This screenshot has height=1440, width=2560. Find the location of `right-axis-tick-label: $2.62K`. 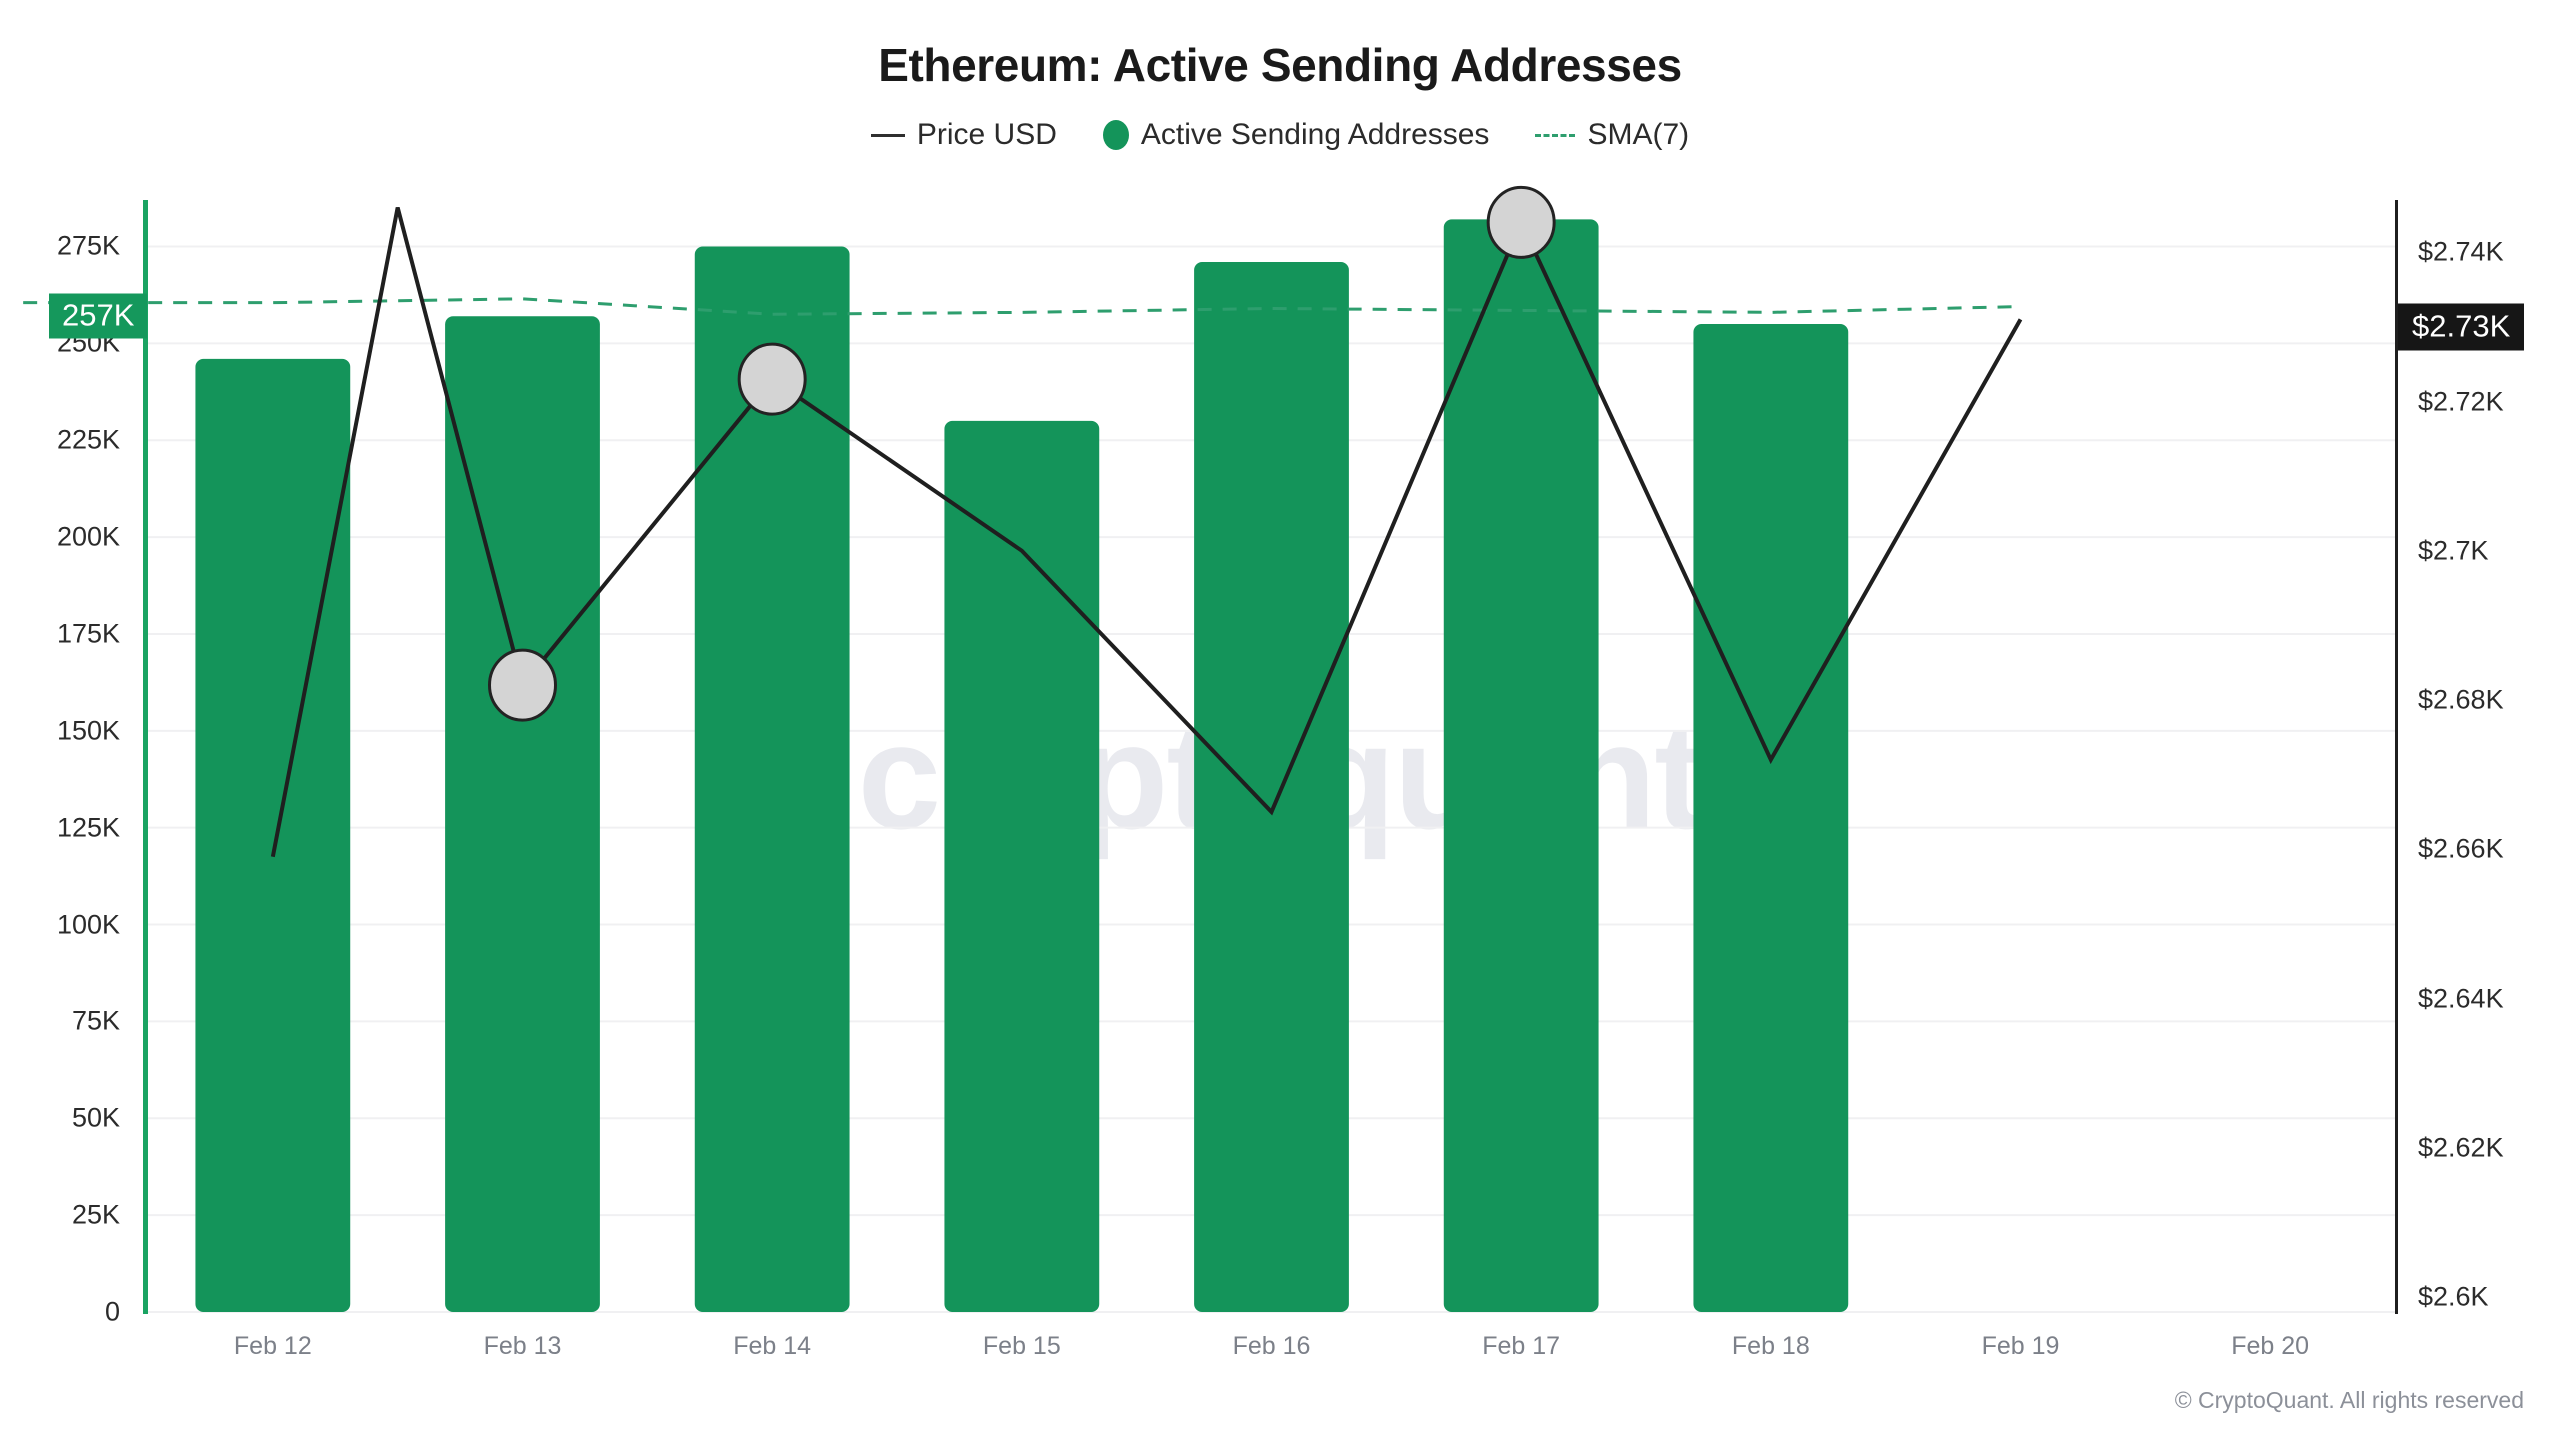

right-axis-tick-label: $2.62K is located at coordinates (2461, 1147).